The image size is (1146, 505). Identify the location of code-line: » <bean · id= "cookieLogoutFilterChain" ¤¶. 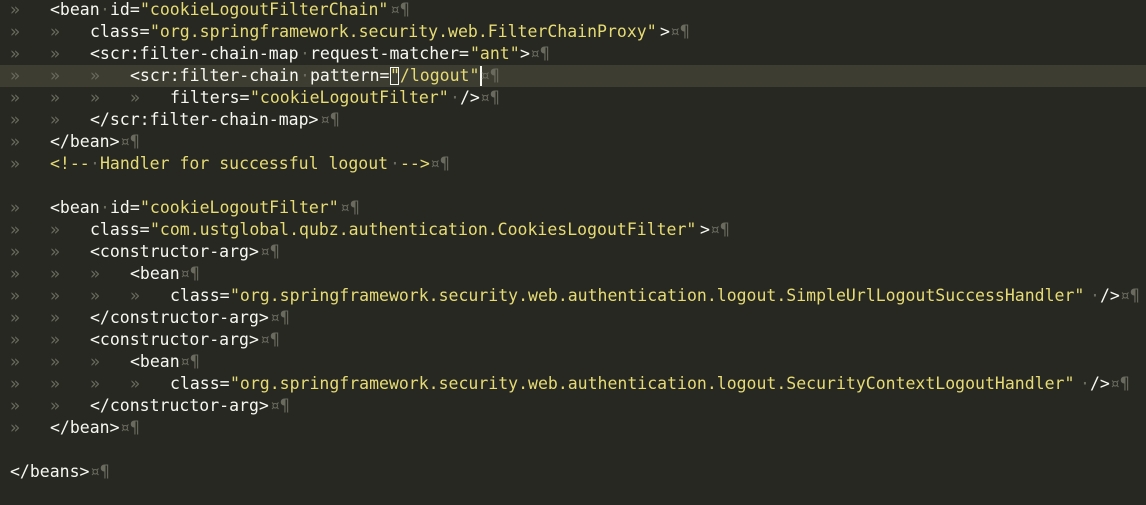
(573, 10).